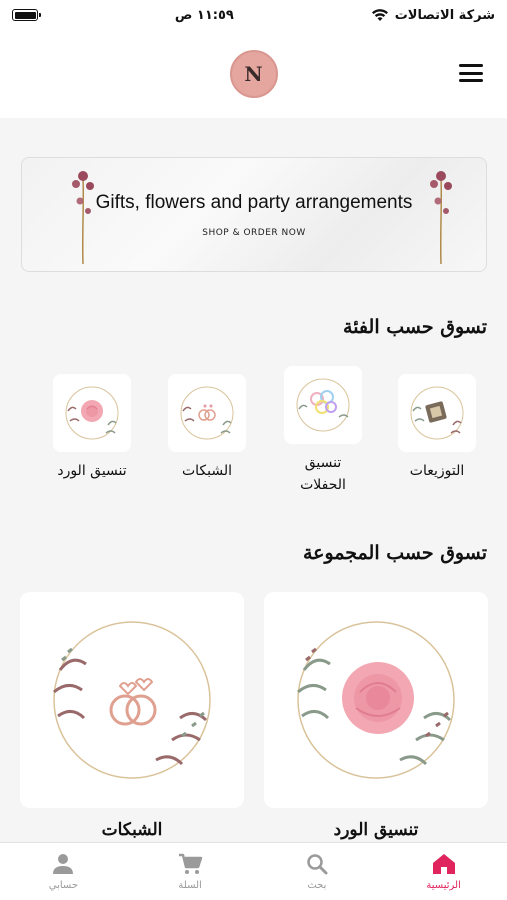 This screenshot has width=507, height=900. I want to click on bottom-tab-bar: الرئيسية بحث السلة حسابي, so click(253, 871).